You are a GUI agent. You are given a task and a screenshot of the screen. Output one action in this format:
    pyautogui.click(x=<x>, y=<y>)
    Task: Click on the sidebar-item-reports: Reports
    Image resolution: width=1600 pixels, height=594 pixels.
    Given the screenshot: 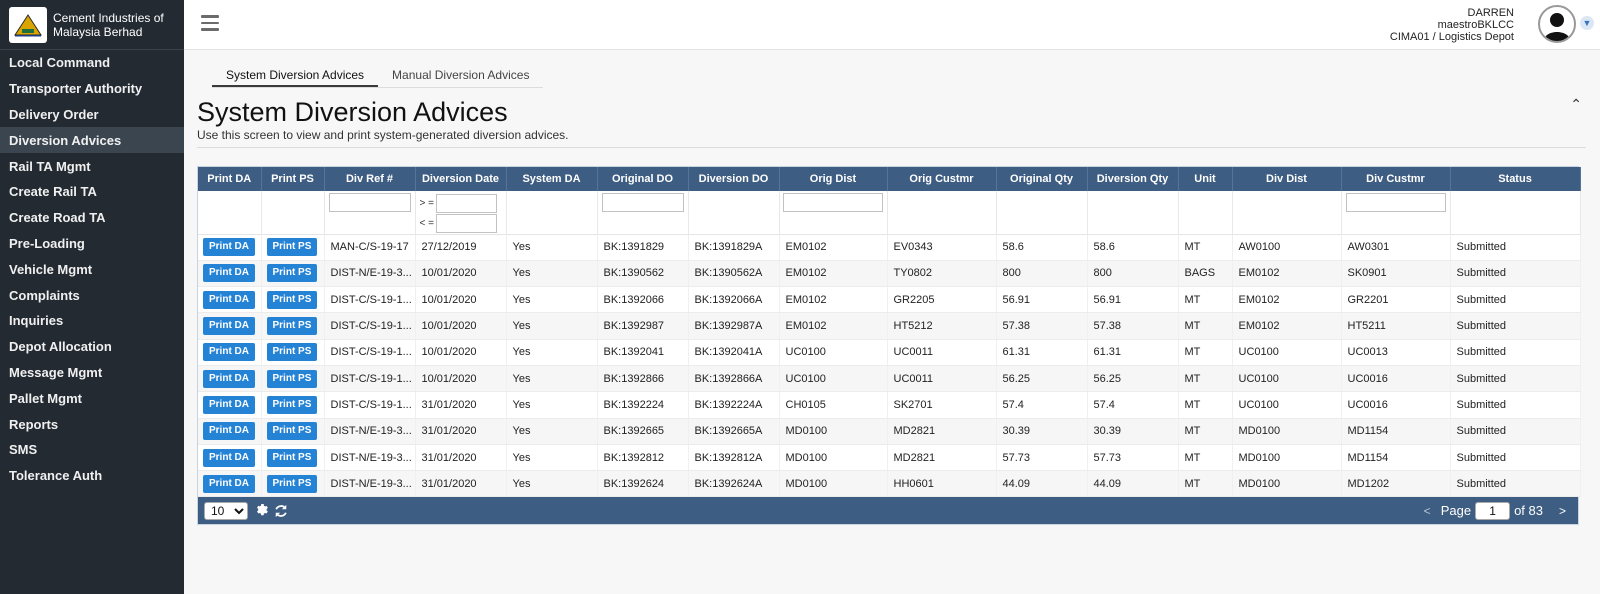 What is the action you would take?
    pyautogui.click(x=92, y=424)
    